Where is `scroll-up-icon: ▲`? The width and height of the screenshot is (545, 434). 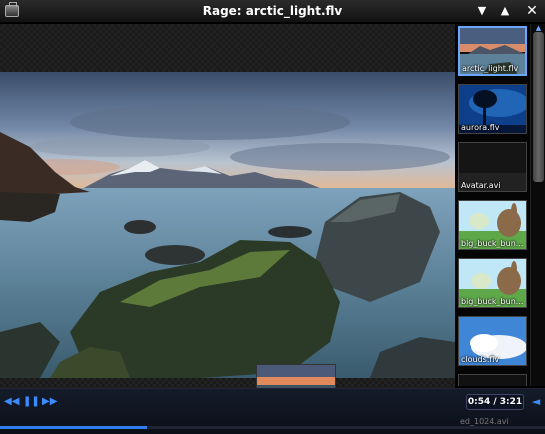 scroll-up-icon: ▲ is located at coordinates (538, 28).